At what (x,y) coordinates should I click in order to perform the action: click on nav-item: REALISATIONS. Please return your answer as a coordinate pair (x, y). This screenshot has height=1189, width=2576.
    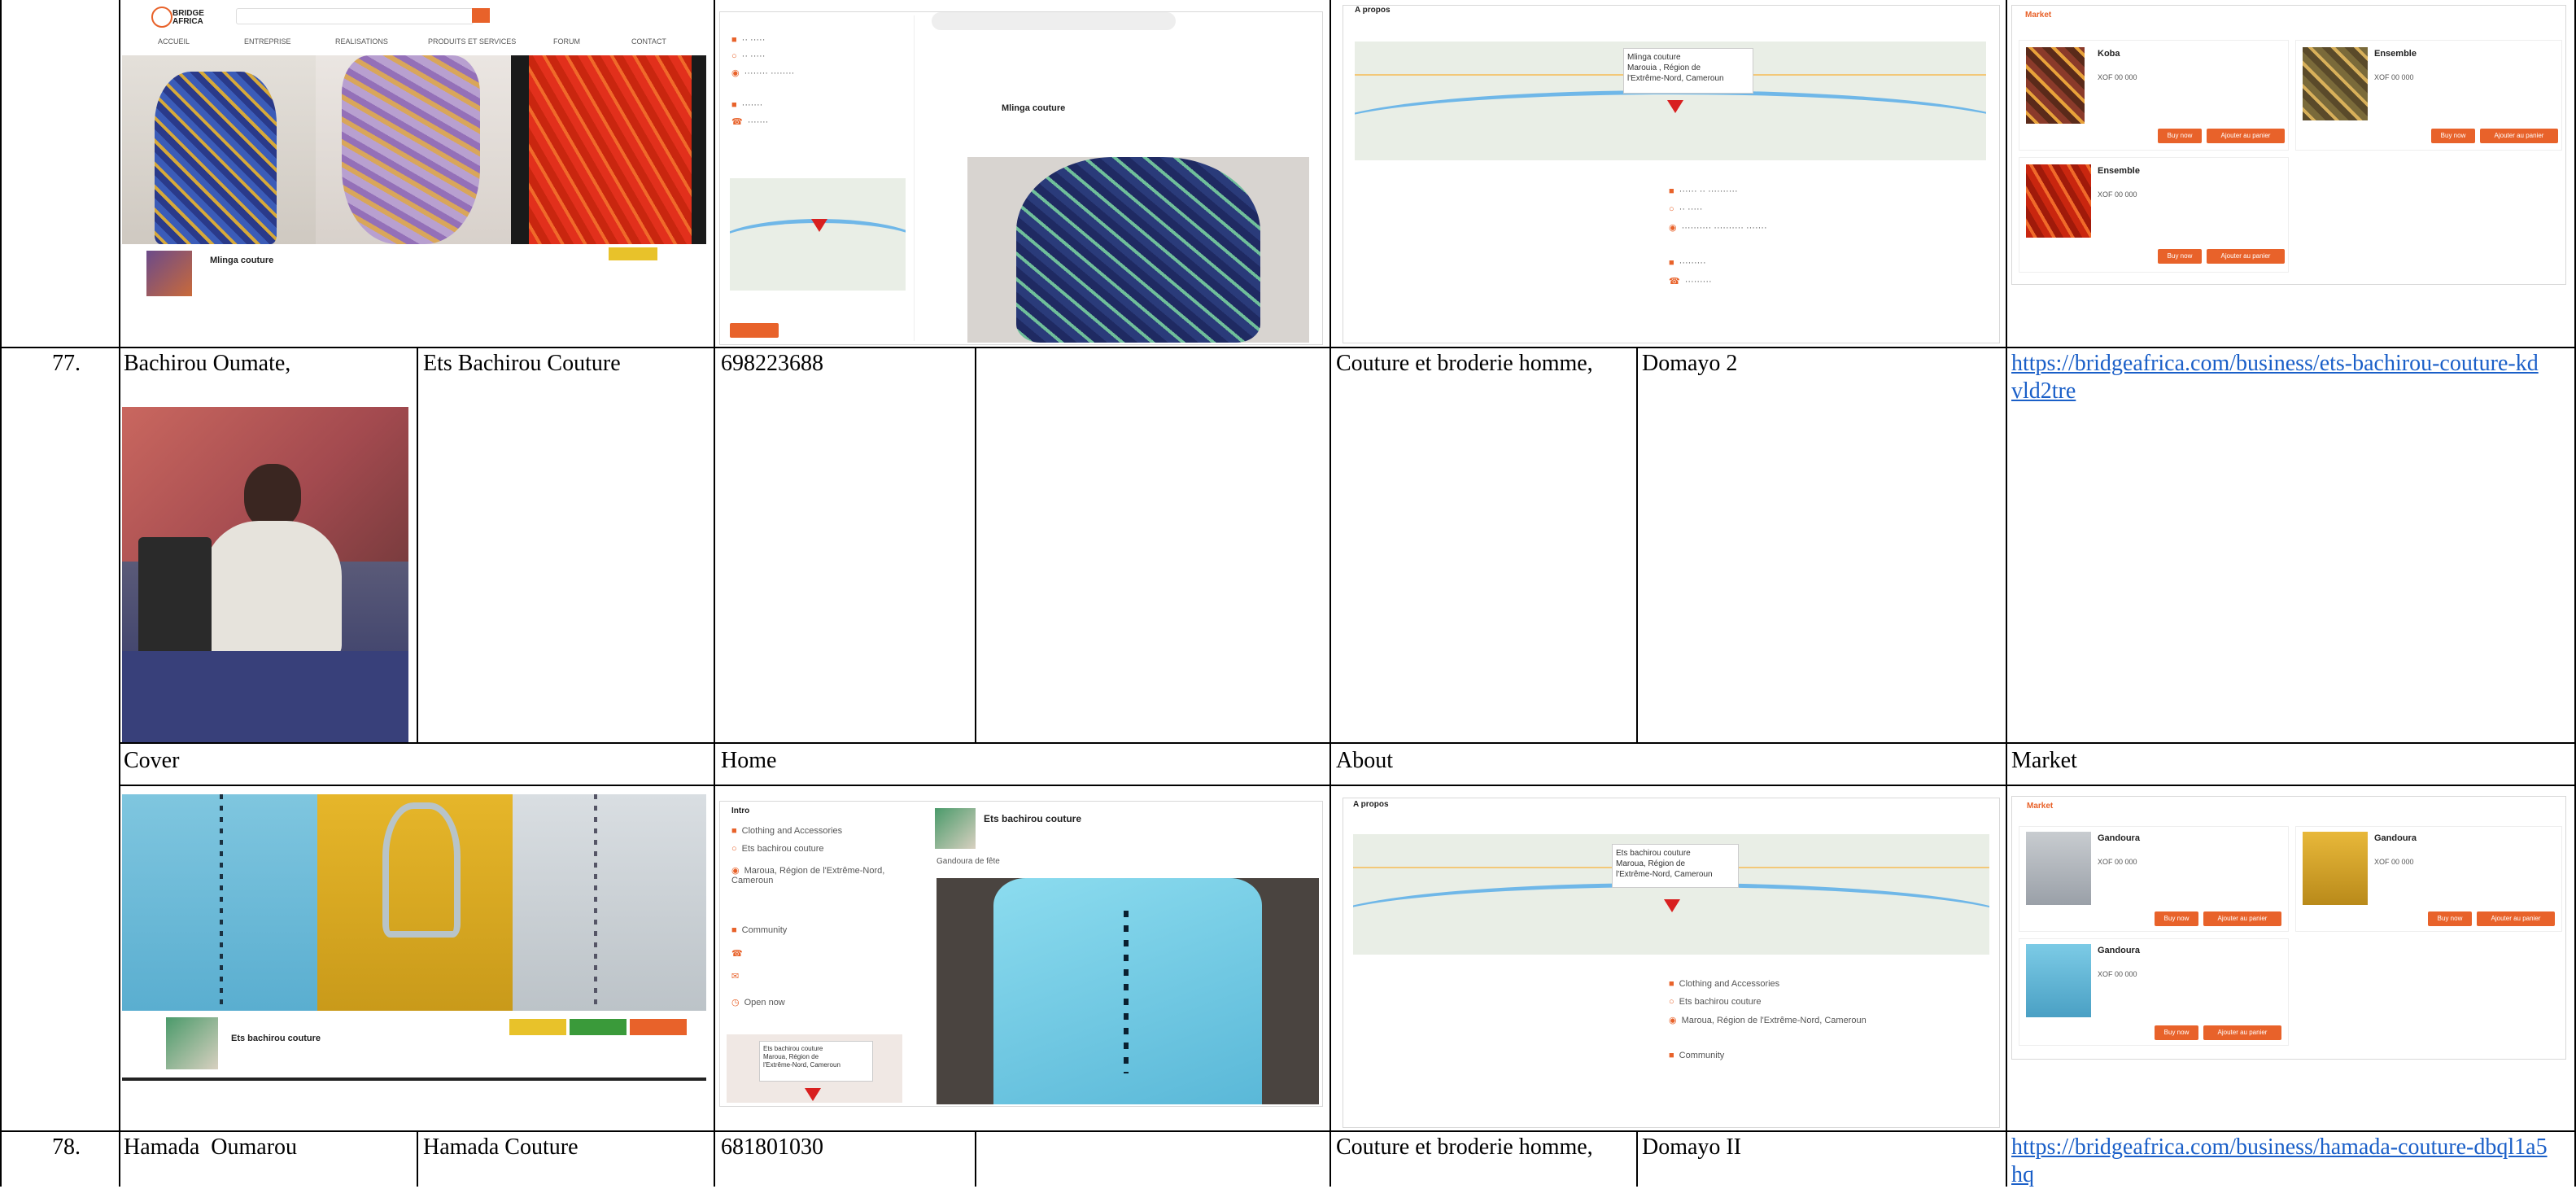
    Looking at the image, I should click on (361, 42).